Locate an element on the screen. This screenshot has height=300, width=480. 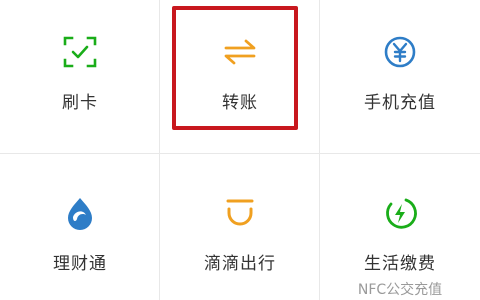
tile-label: 生活缴费 is located at coordinates (400, 264).